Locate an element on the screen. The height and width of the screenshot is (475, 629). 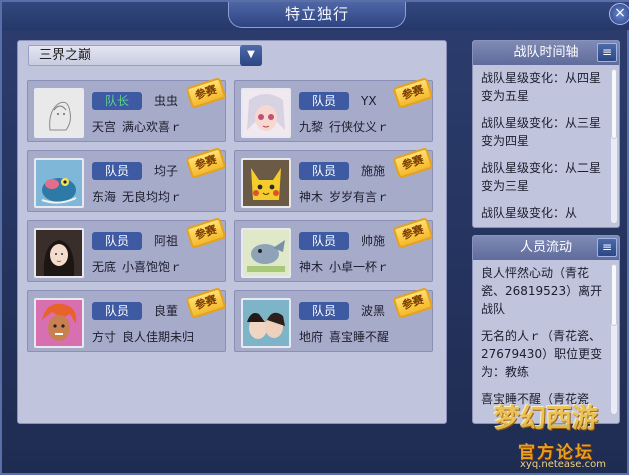
member-sect-line: 无底 小喜饱饱ｒ is located at coordinates (137, 267).